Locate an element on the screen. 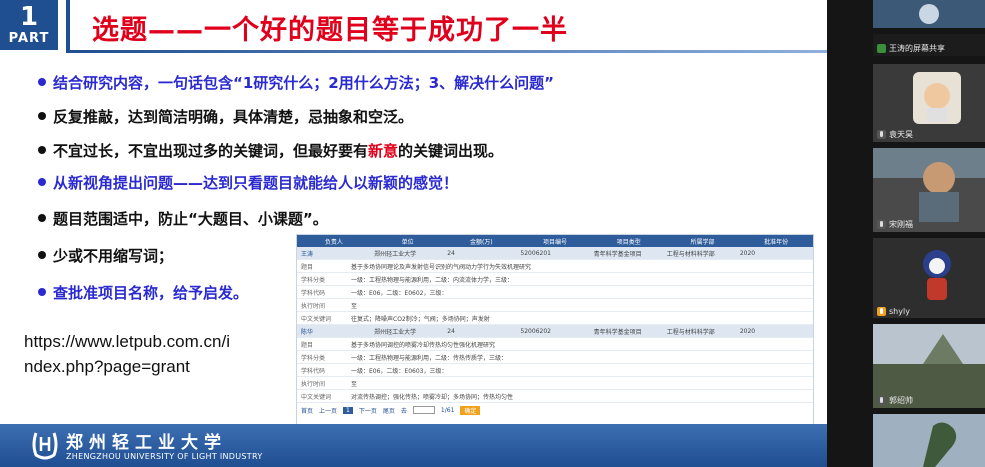 This screenshot has width=985, height=467. table-cell: 工程与材料科学部 is located at coordinates (690, 332).